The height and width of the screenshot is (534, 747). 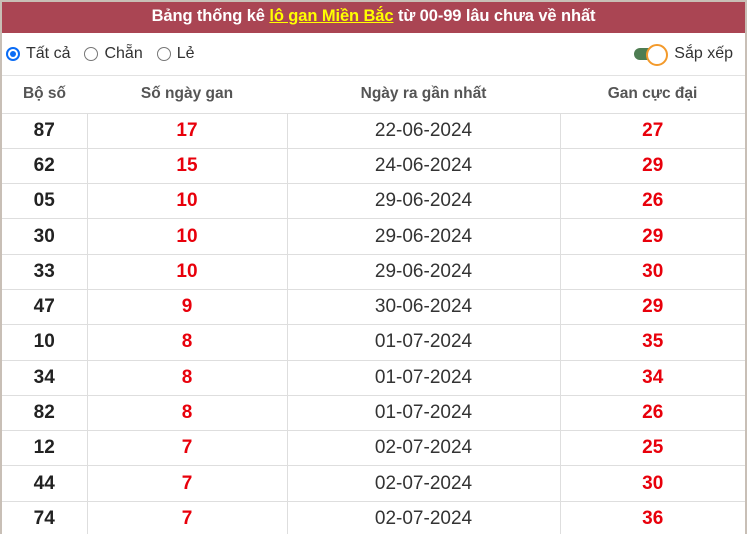 What do you see at coordinates (44, 95) in the screenshot?
I see `col-header-number: Bộ số` at bounding box center [44, 95].